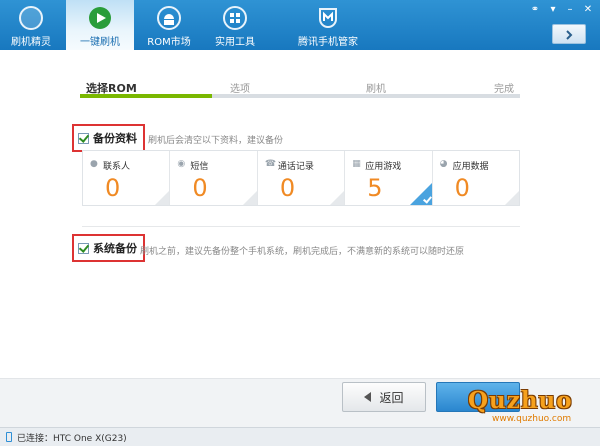 This screenshot has height=446, width=600. I want to click on phone-icon: ☎, so click(270, 164).